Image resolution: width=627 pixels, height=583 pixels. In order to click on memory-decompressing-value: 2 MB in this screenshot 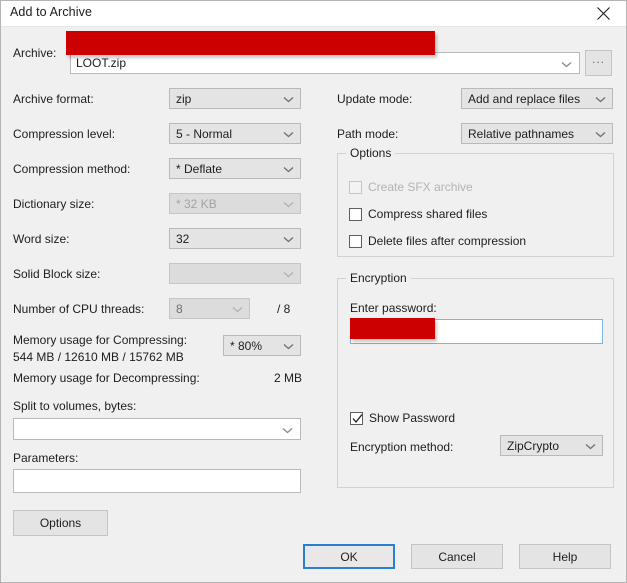, I will do `click(288, 378)`.